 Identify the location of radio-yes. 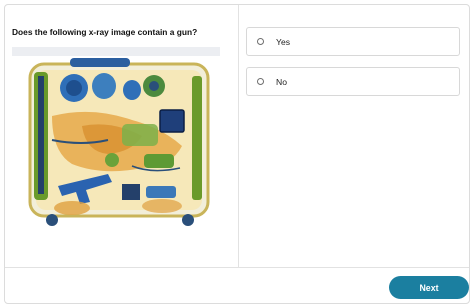
(260, 41).